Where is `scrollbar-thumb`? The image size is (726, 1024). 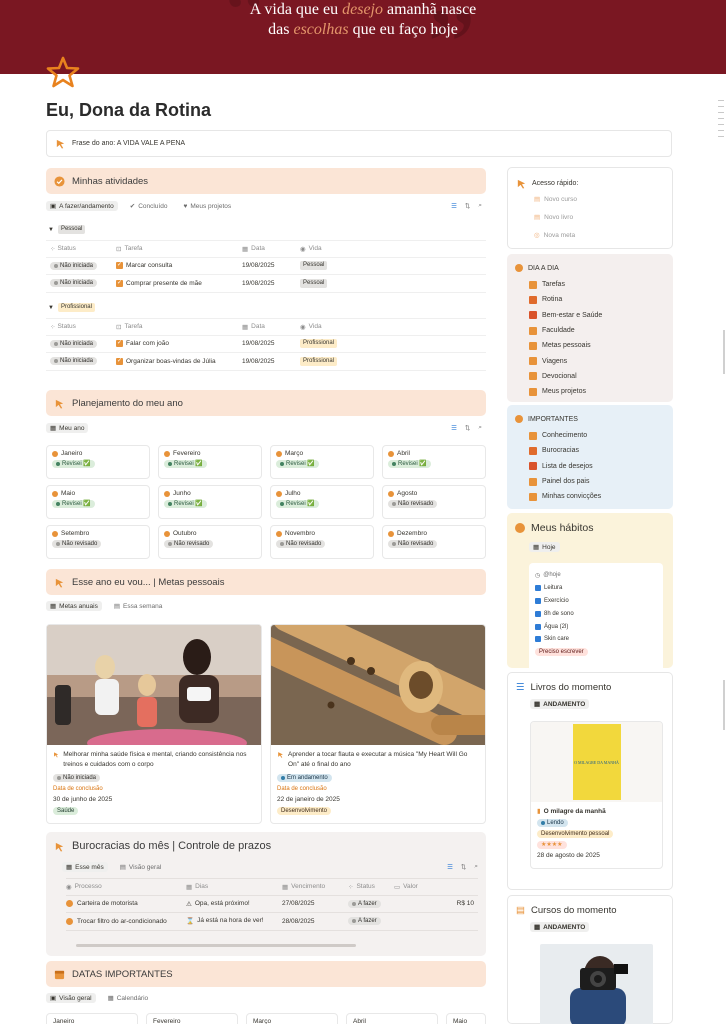 scrollbar-thumb is located at coordinates (724, 352).